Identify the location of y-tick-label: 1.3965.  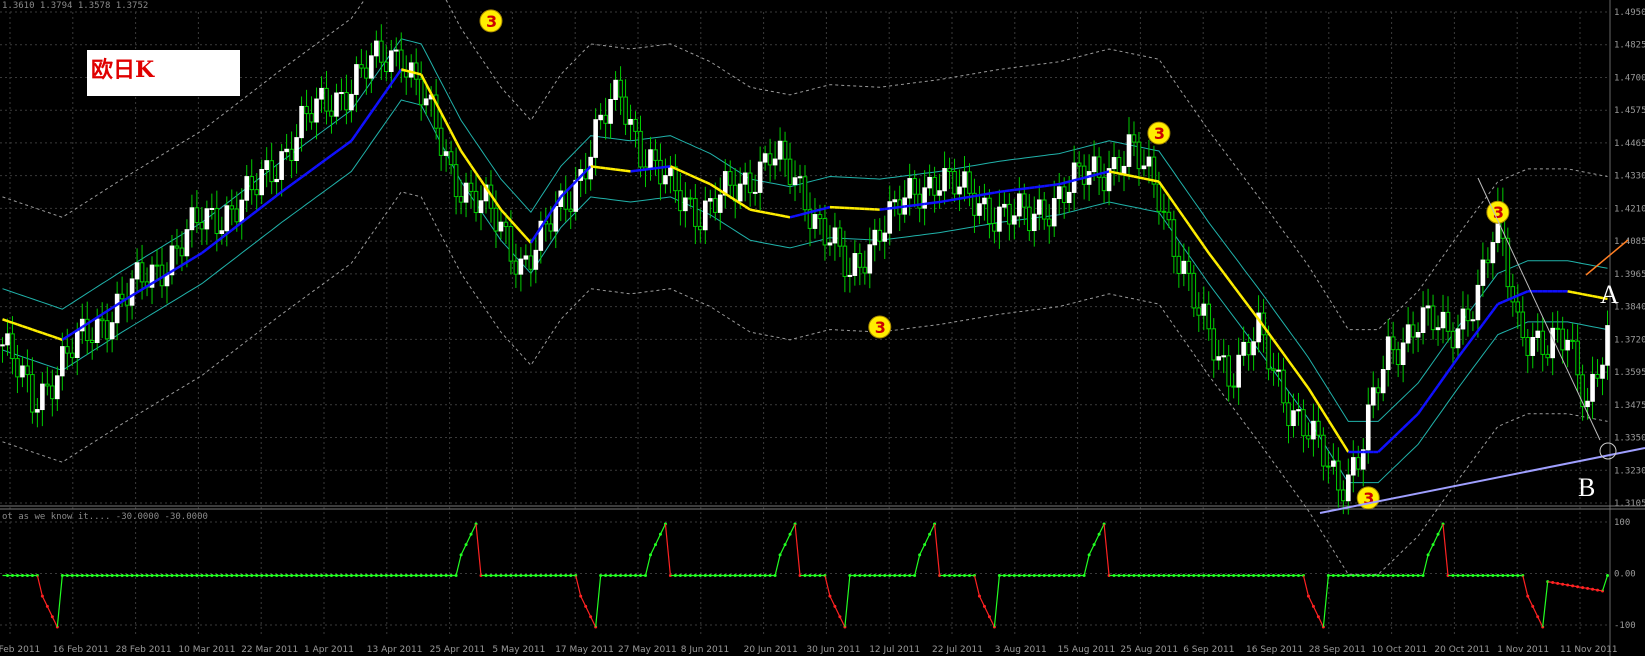
(1629, 275).